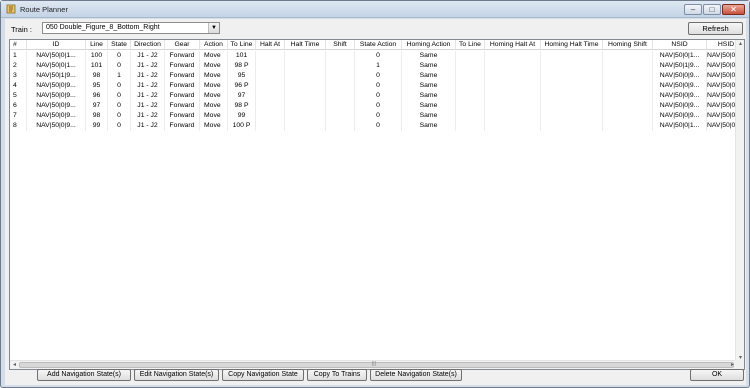  What do you see at coordinates (693, 9) in the screenshot?
I see `minimize-button: –` at bounding box center [693, 9].